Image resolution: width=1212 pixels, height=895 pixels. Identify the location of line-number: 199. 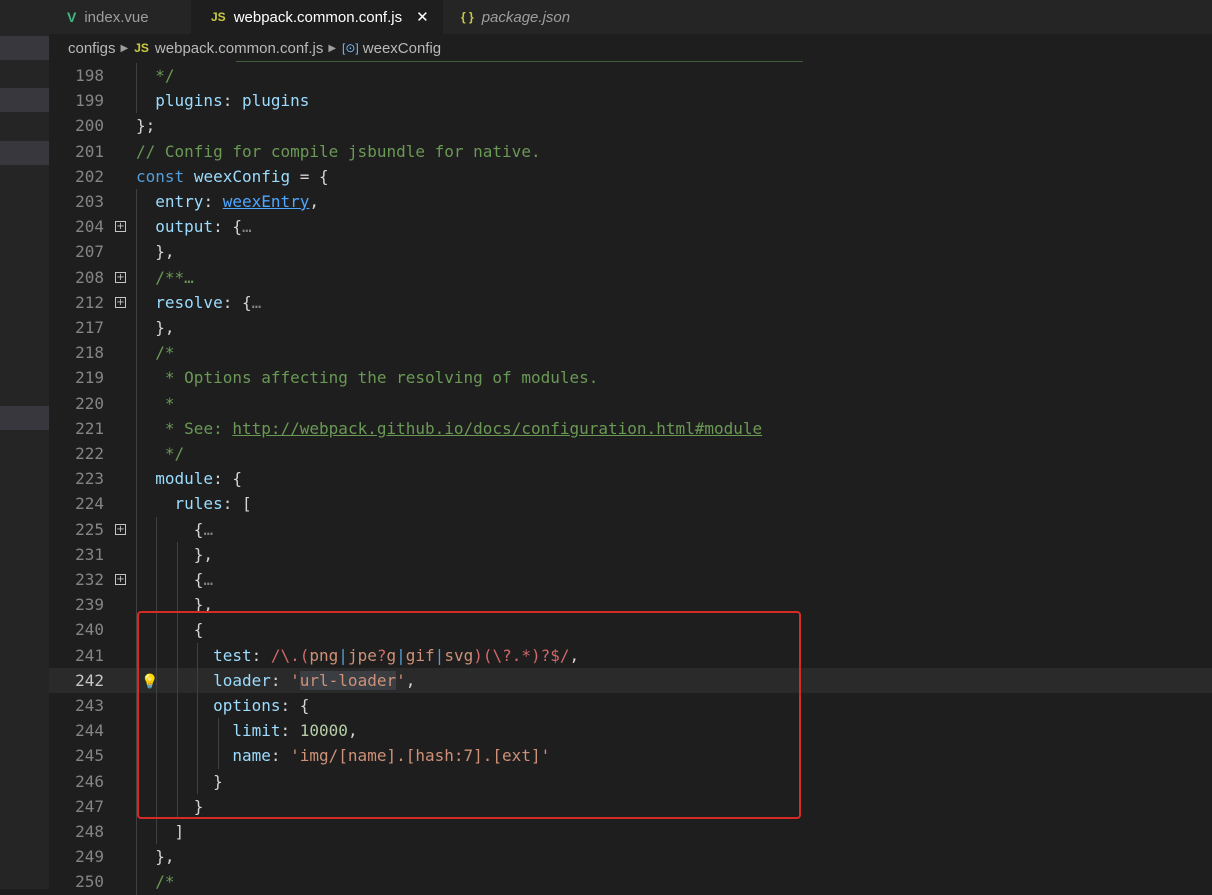
(89, 101).